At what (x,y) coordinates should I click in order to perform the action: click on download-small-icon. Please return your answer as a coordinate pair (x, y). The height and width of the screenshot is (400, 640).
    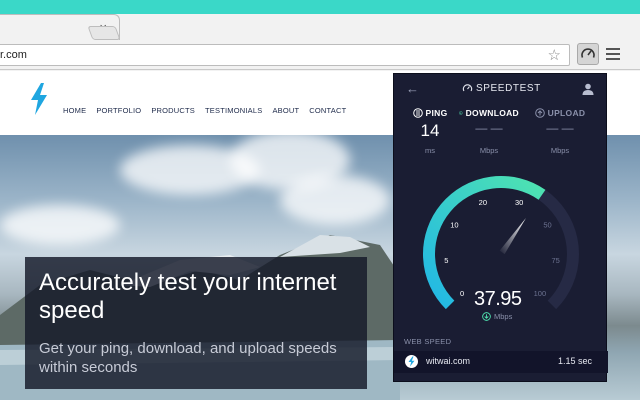
    Looking at the image, I should click on (486, 316).